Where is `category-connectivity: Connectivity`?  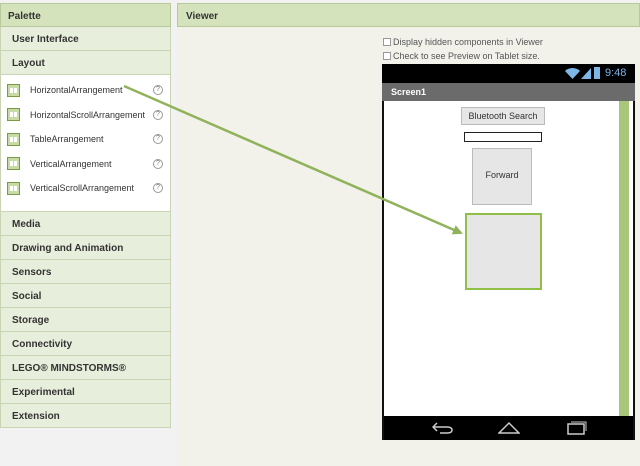 category-connectivity: Connectivity is located at coordinates (85, 344).